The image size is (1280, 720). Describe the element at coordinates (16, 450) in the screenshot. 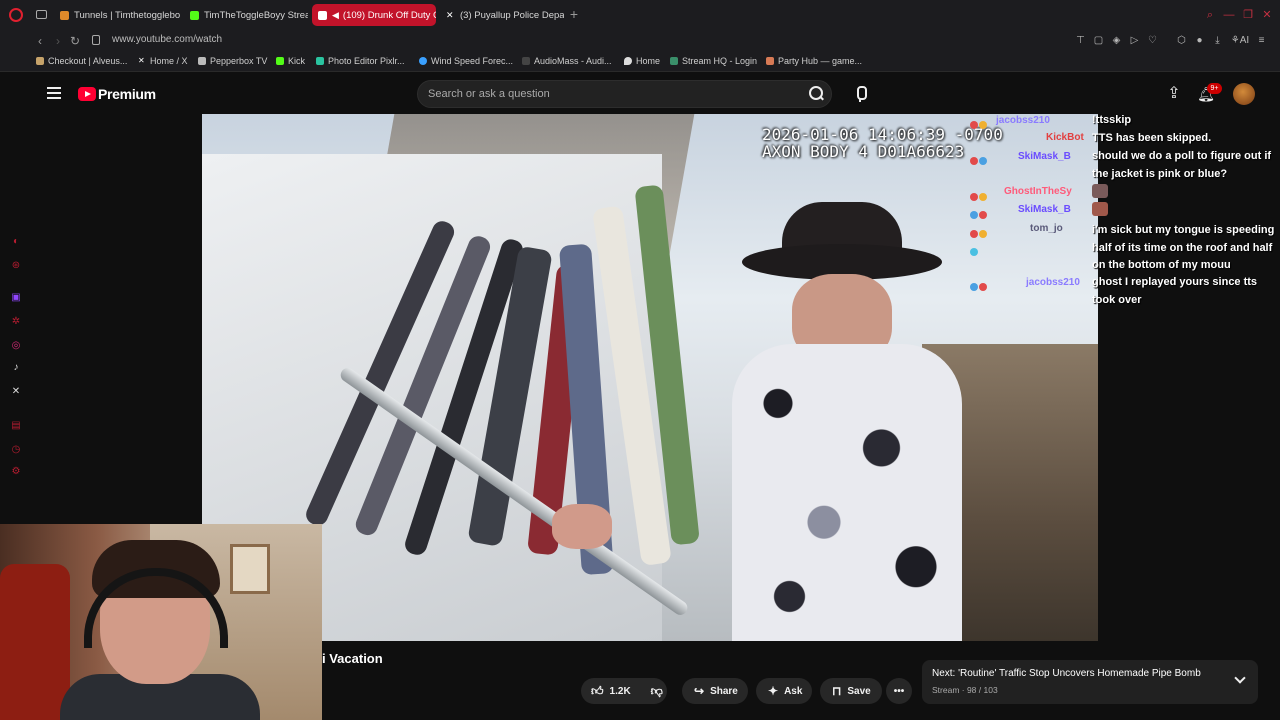

I see `history-icon: ◷` at that location.